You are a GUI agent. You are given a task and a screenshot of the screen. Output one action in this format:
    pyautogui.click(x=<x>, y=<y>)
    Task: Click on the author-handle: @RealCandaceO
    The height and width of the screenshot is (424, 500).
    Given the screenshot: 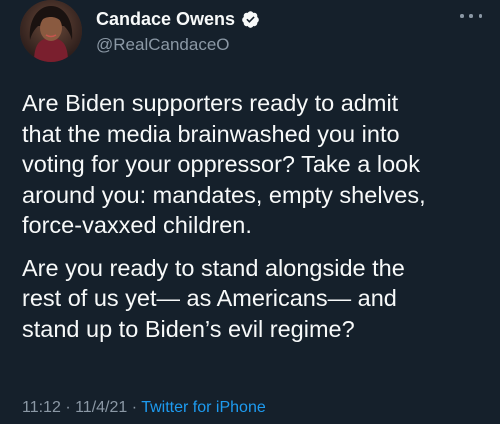 What is the action you would take?
    pyautogui.click(x=178, y=45)
    